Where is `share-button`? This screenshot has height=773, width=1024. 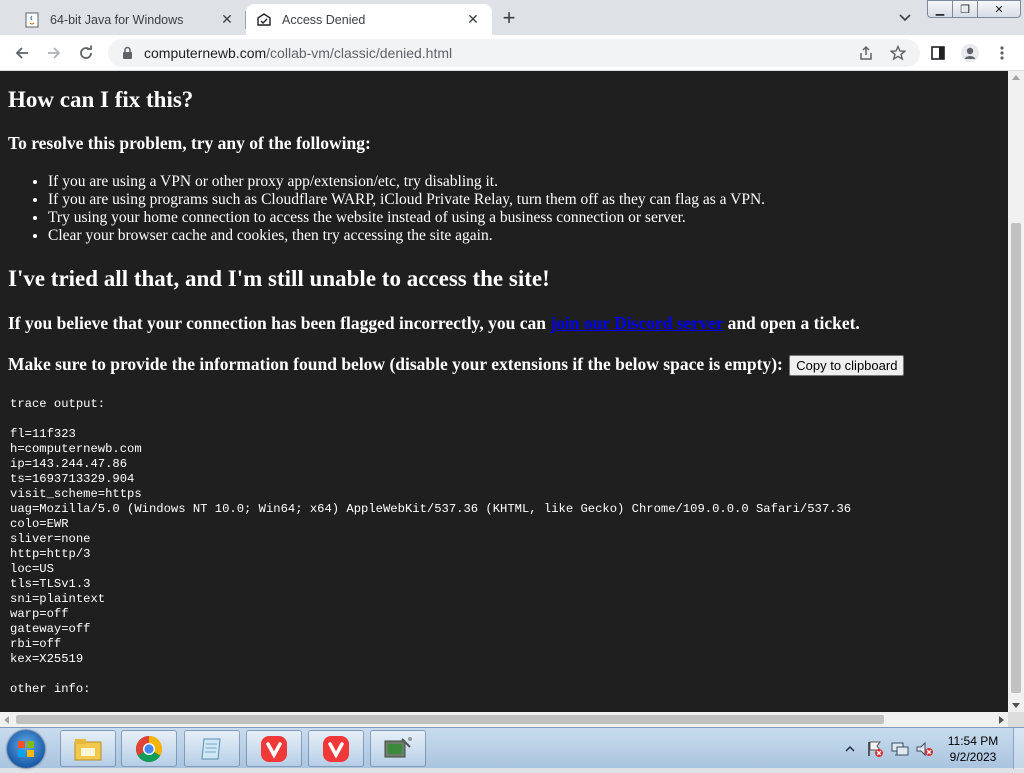
share-button is located at coordinates (866, 53).